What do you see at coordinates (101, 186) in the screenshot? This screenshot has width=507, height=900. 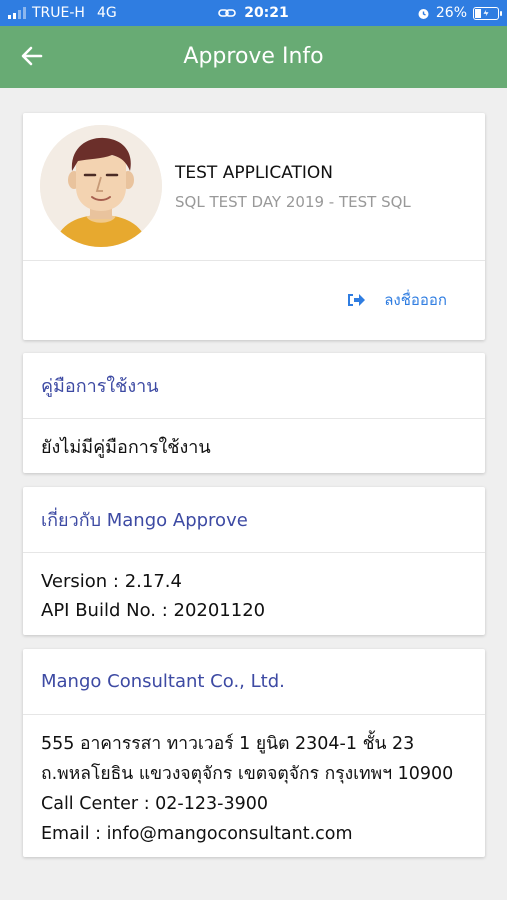 I see `avatar-icon` at bounding box center [101, 186].